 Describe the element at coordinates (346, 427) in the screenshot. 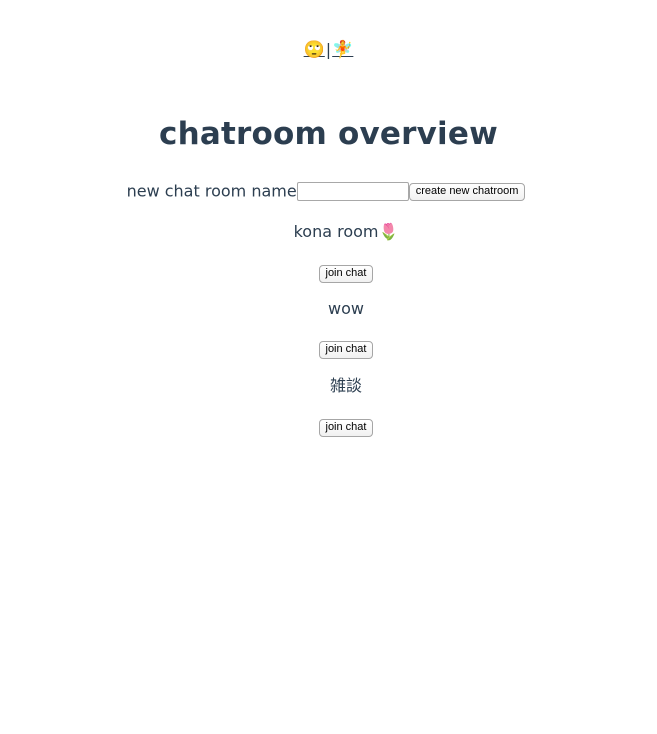

I see `join-chat-button-zatsudan: join chat` at that location.